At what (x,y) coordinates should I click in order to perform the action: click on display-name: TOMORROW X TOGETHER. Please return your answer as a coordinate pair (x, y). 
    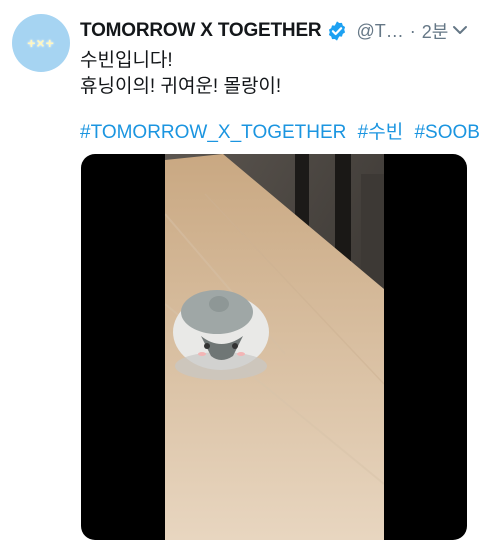
    Looking at the image, I should click on (201, 31).